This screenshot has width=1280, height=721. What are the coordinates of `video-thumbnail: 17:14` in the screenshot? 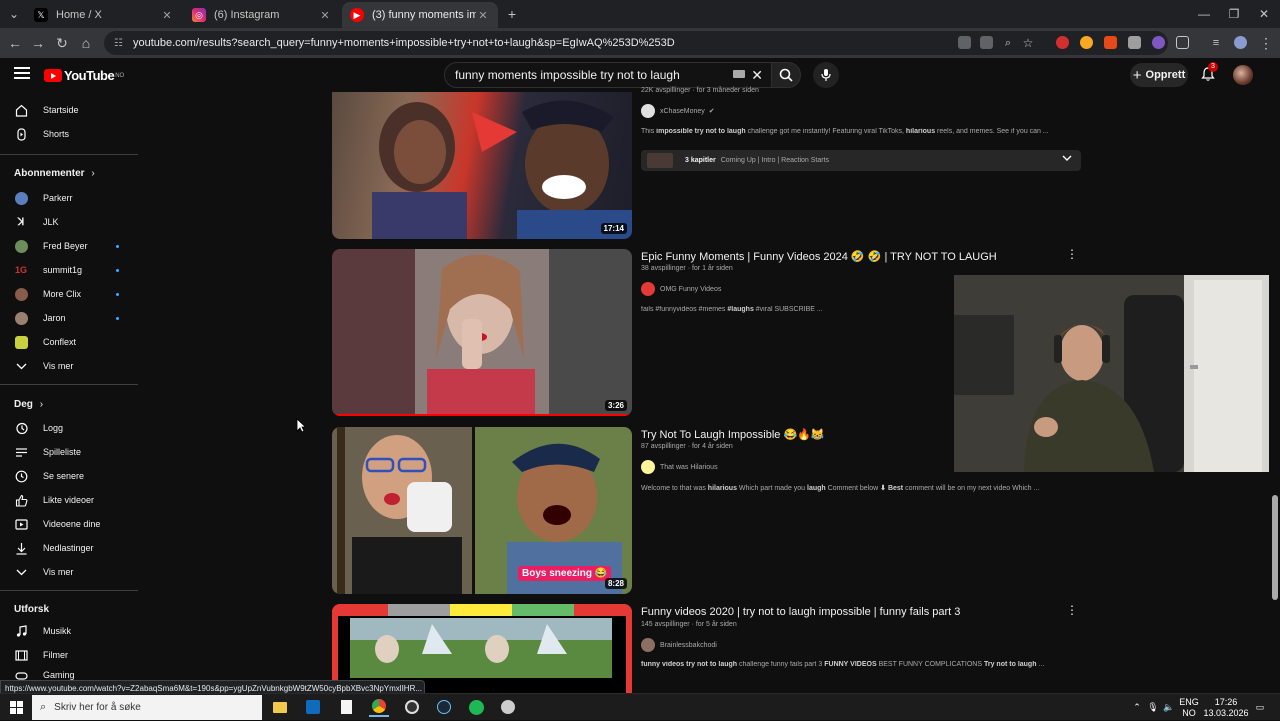 It's located at (482, 165).